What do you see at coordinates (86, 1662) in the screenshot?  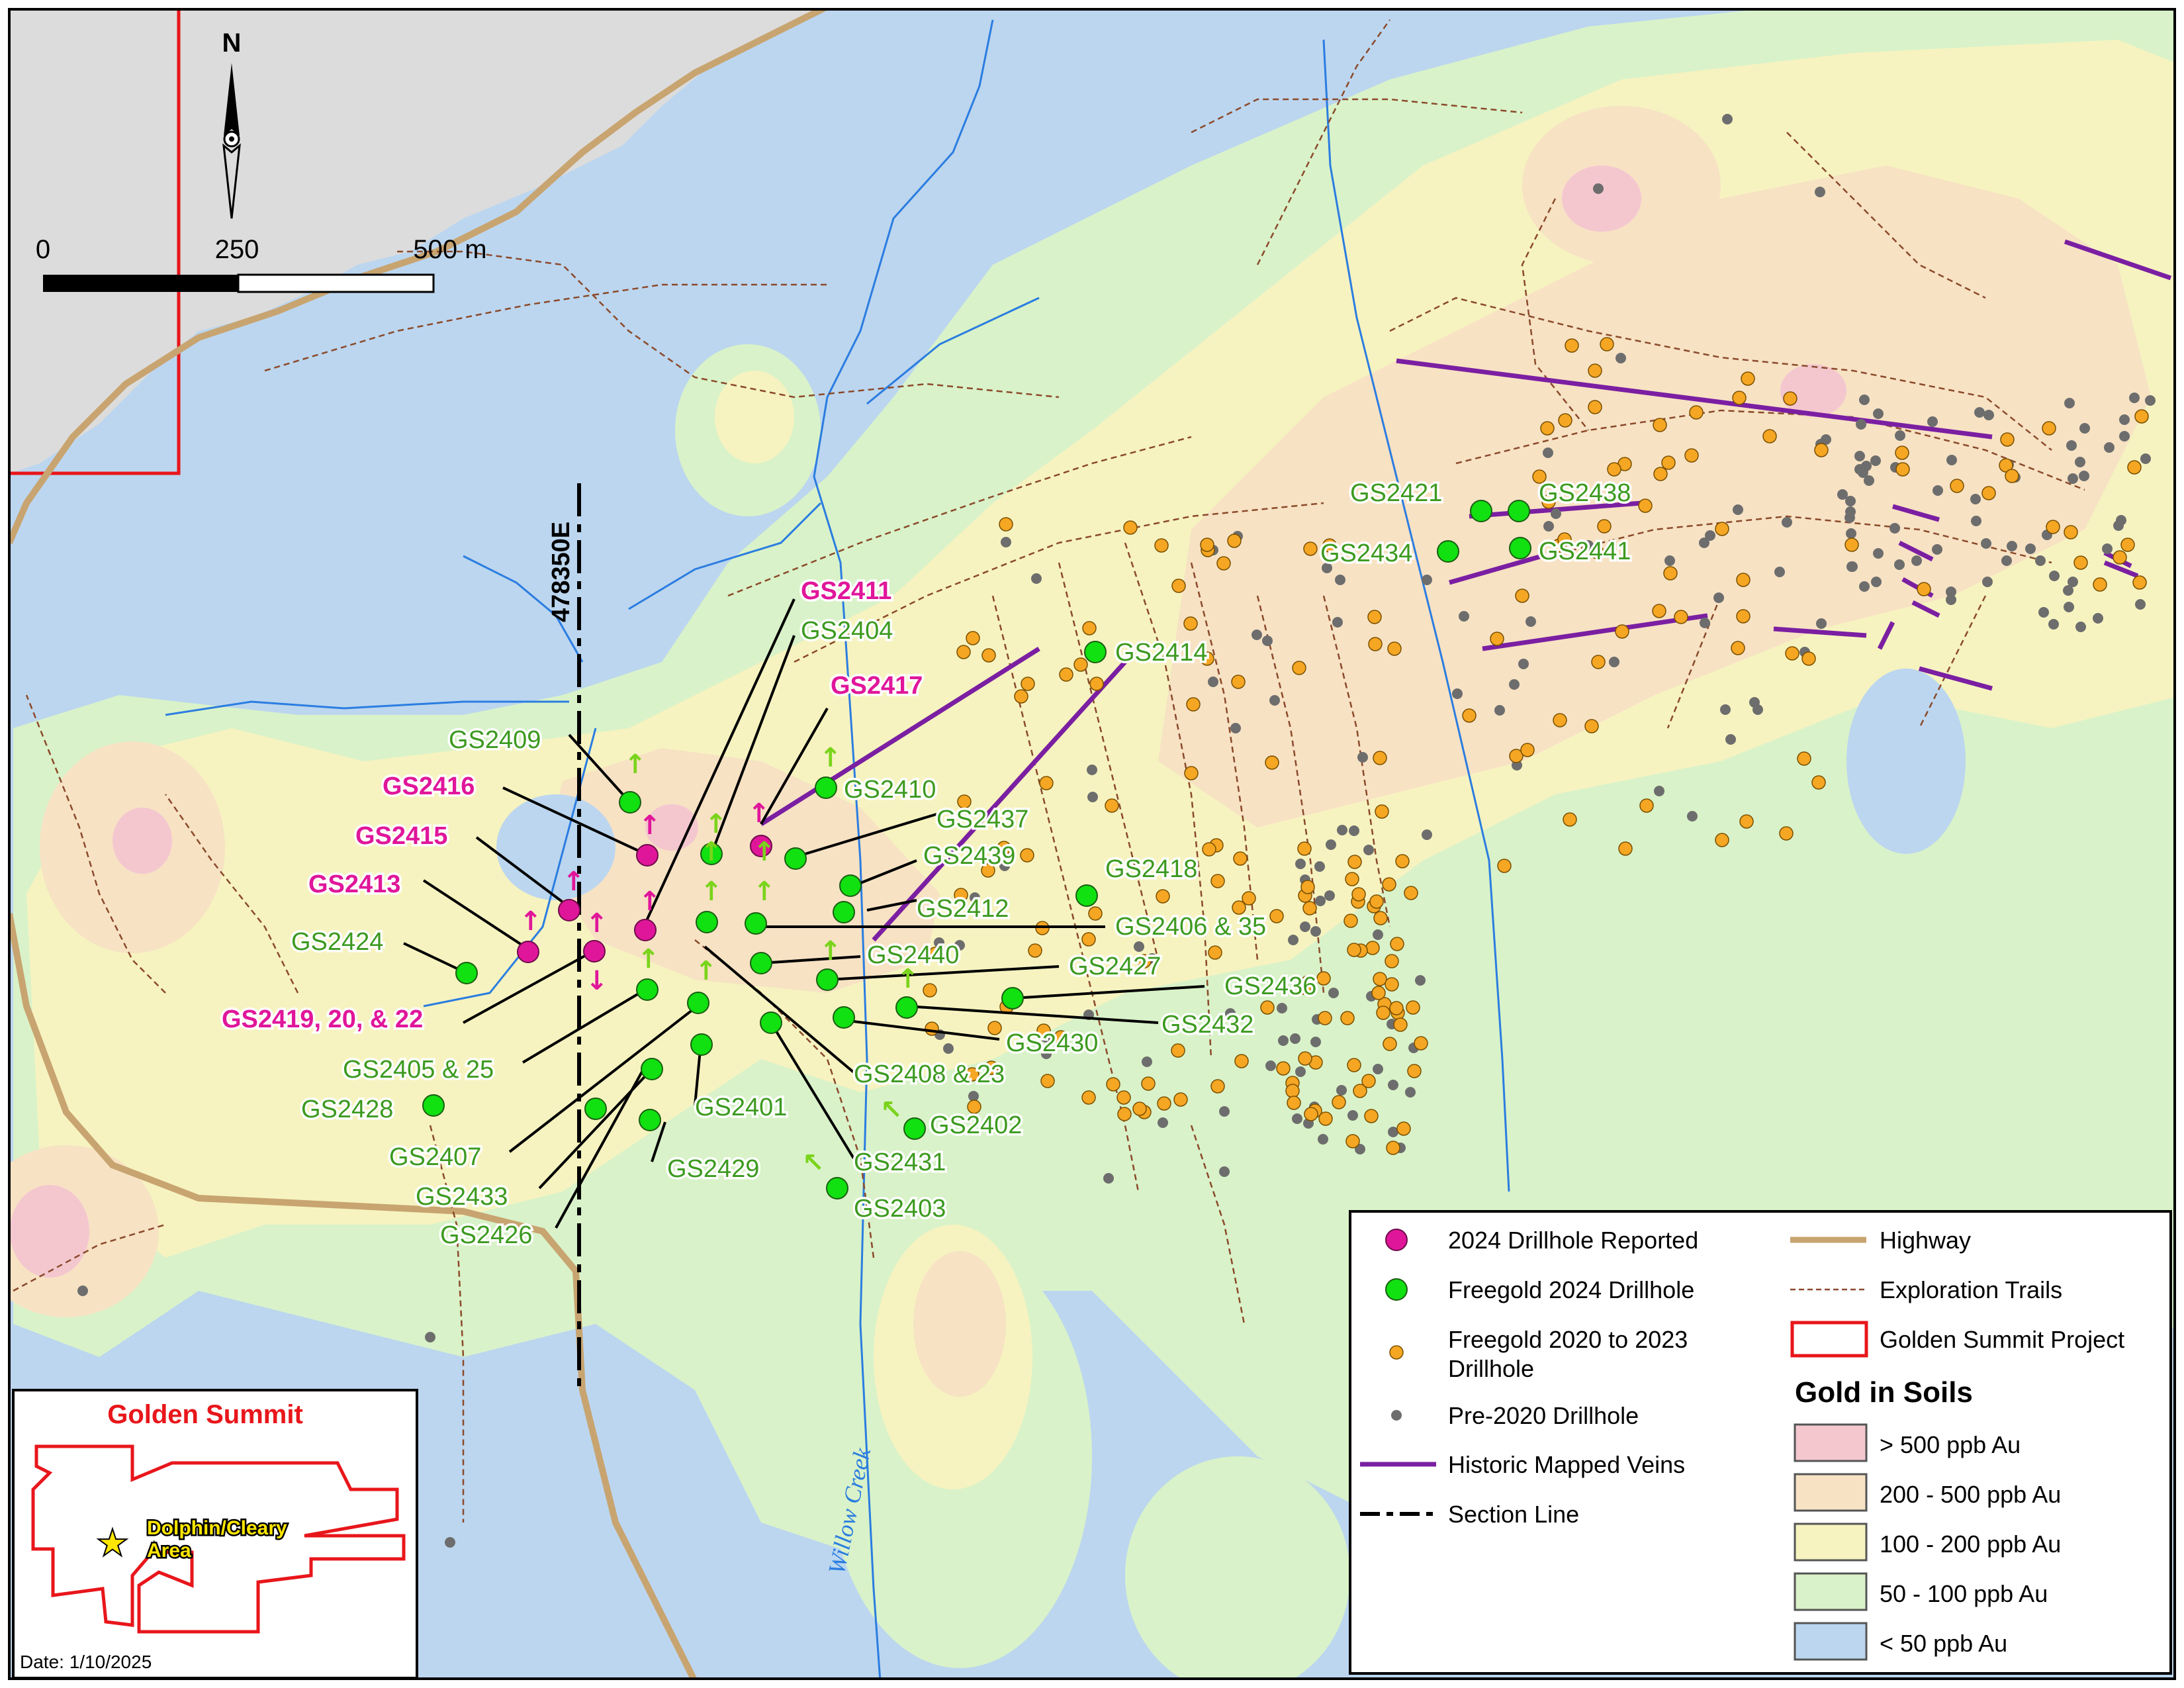 I see `inset-date: Date: 1/10/2025` at bounding box center [86, 1662].